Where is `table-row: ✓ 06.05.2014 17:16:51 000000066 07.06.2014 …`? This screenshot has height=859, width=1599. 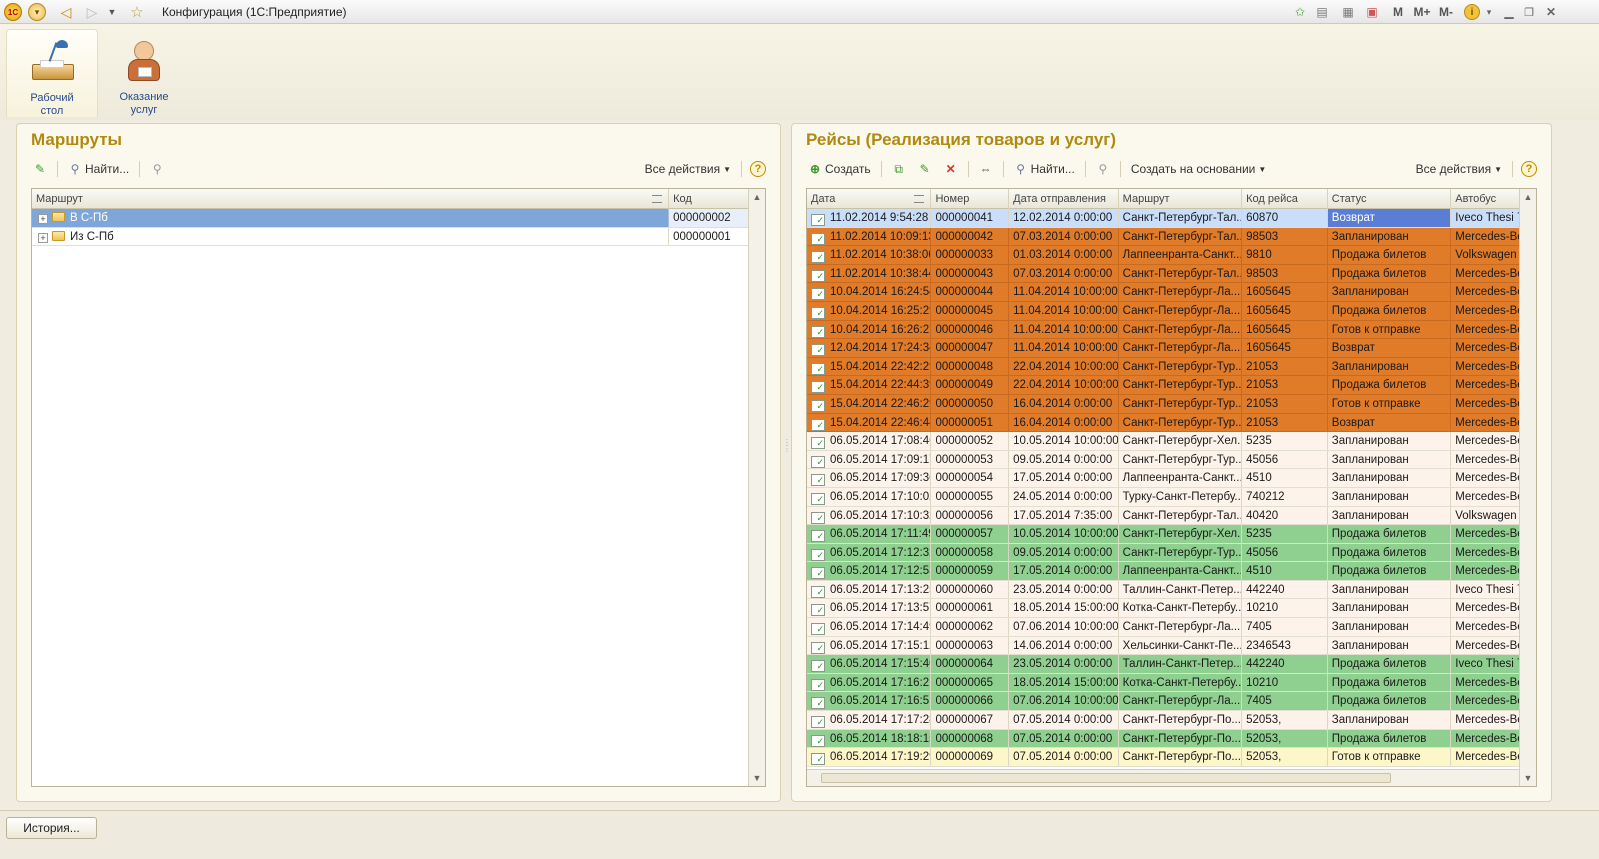
table-row: ✓ 06.05.2014 17:16:51 000000066 07.06.2014 … is located at coordinates (1163, 702).